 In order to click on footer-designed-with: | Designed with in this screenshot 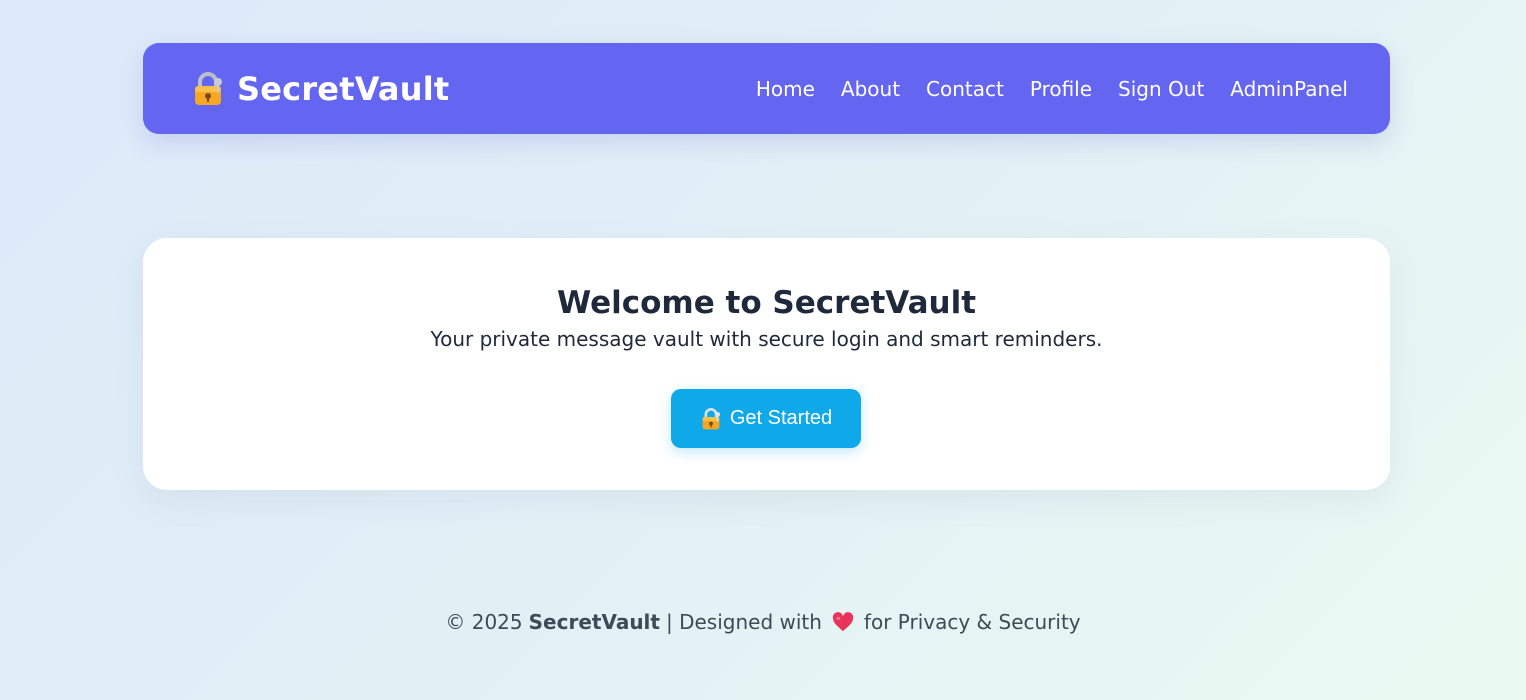, I will do `click(743, 622)`.